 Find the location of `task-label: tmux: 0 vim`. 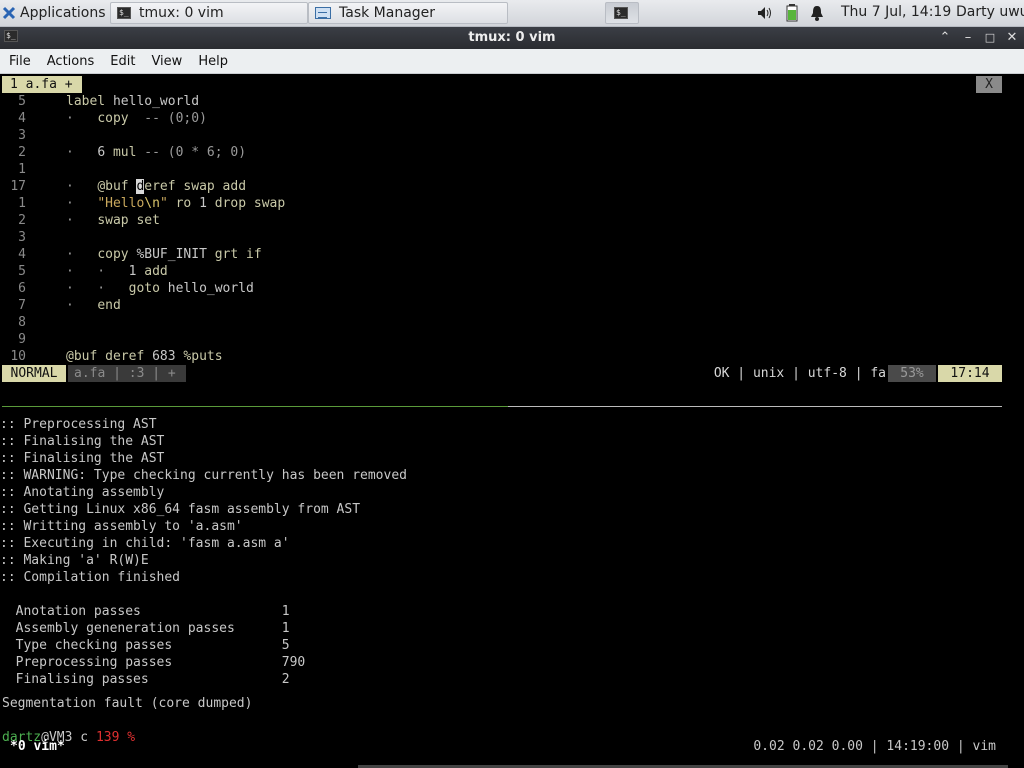

task-label: tmux: 0 vim is located at coordinates (181, 13).